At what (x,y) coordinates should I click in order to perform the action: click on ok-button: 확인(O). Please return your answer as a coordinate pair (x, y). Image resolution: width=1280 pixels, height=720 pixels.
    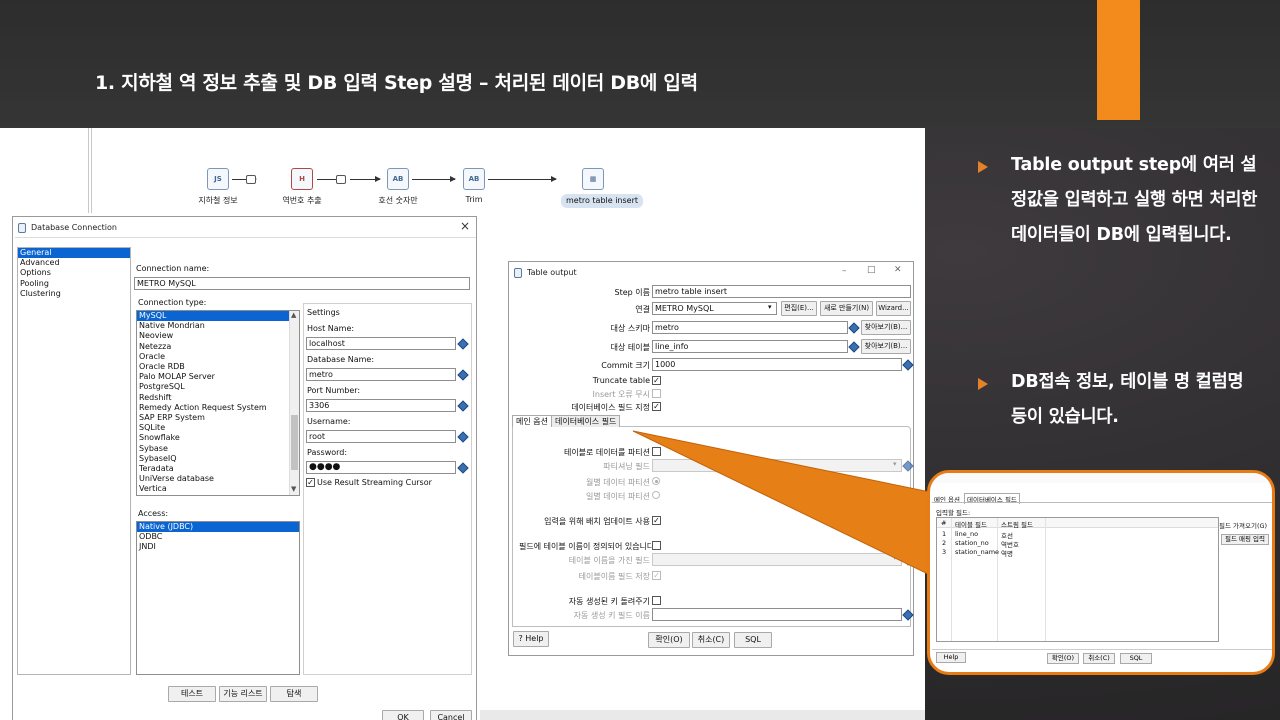
    Looking at the image, I should click on (1063, 658).